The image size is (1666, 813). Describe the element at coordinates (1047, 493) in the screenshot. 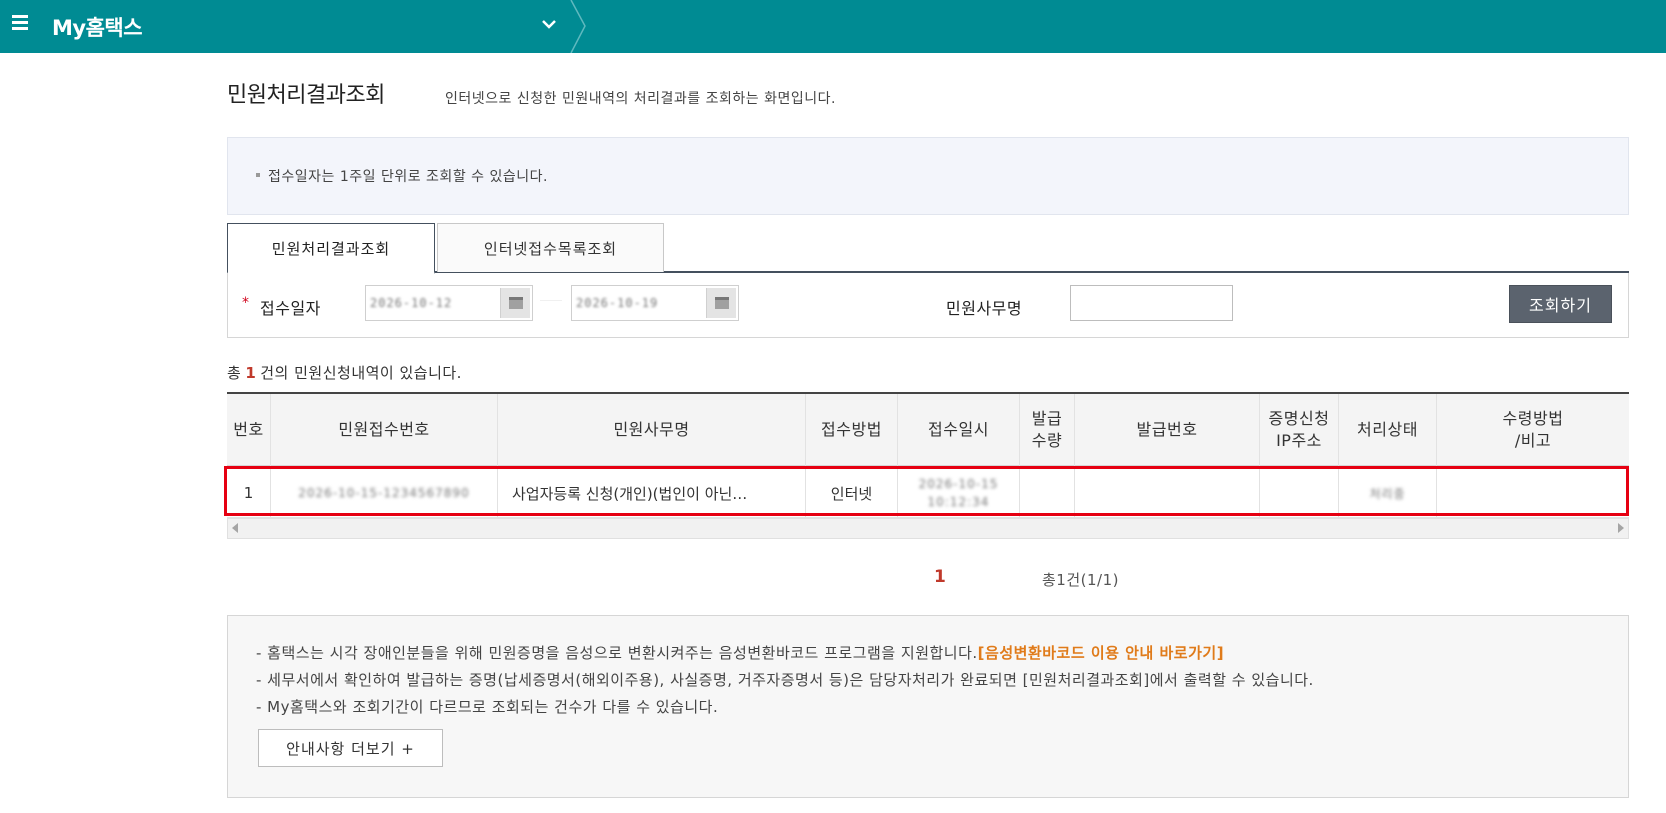

I see `cell-issue-qty` at that location.